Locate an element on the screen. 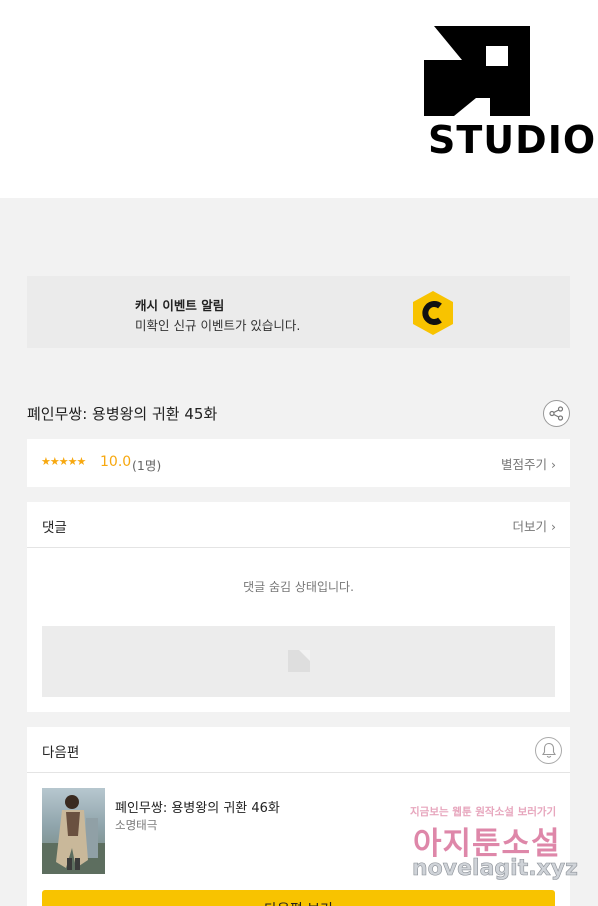 The image size is (598, 906). comments-more-link: 더보기 › is located at coordinates (534, 525).